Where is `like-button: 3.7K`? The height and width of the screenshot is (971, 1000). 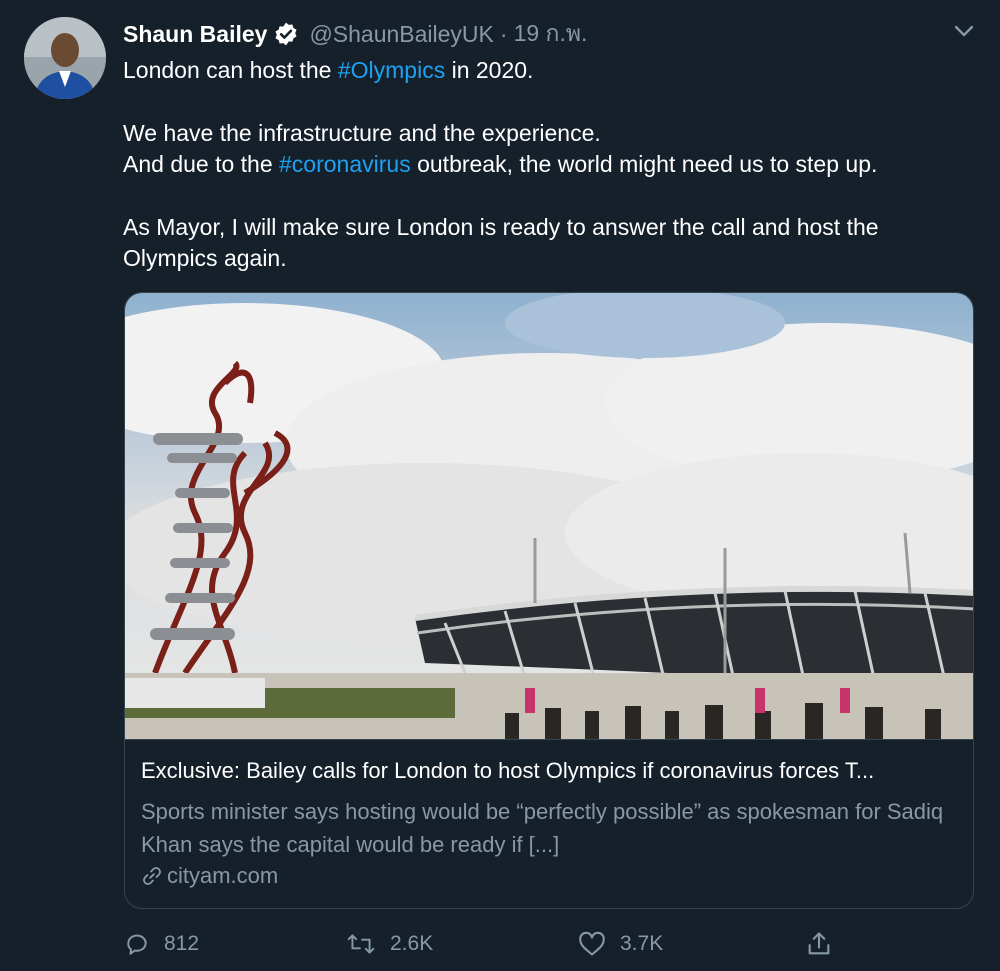 like-button: 3.7K is located at coordinates (620, 944).